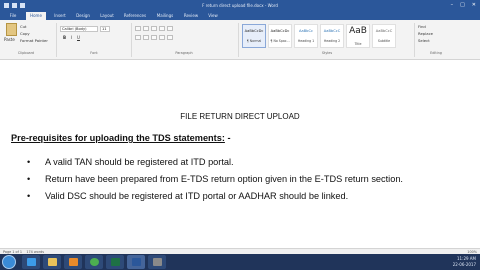 The height and width of the screenshot is (270, 480). Describe the element at coordinates (23, 26) in the screenshot. I see `cut-button: Cut` at that location.